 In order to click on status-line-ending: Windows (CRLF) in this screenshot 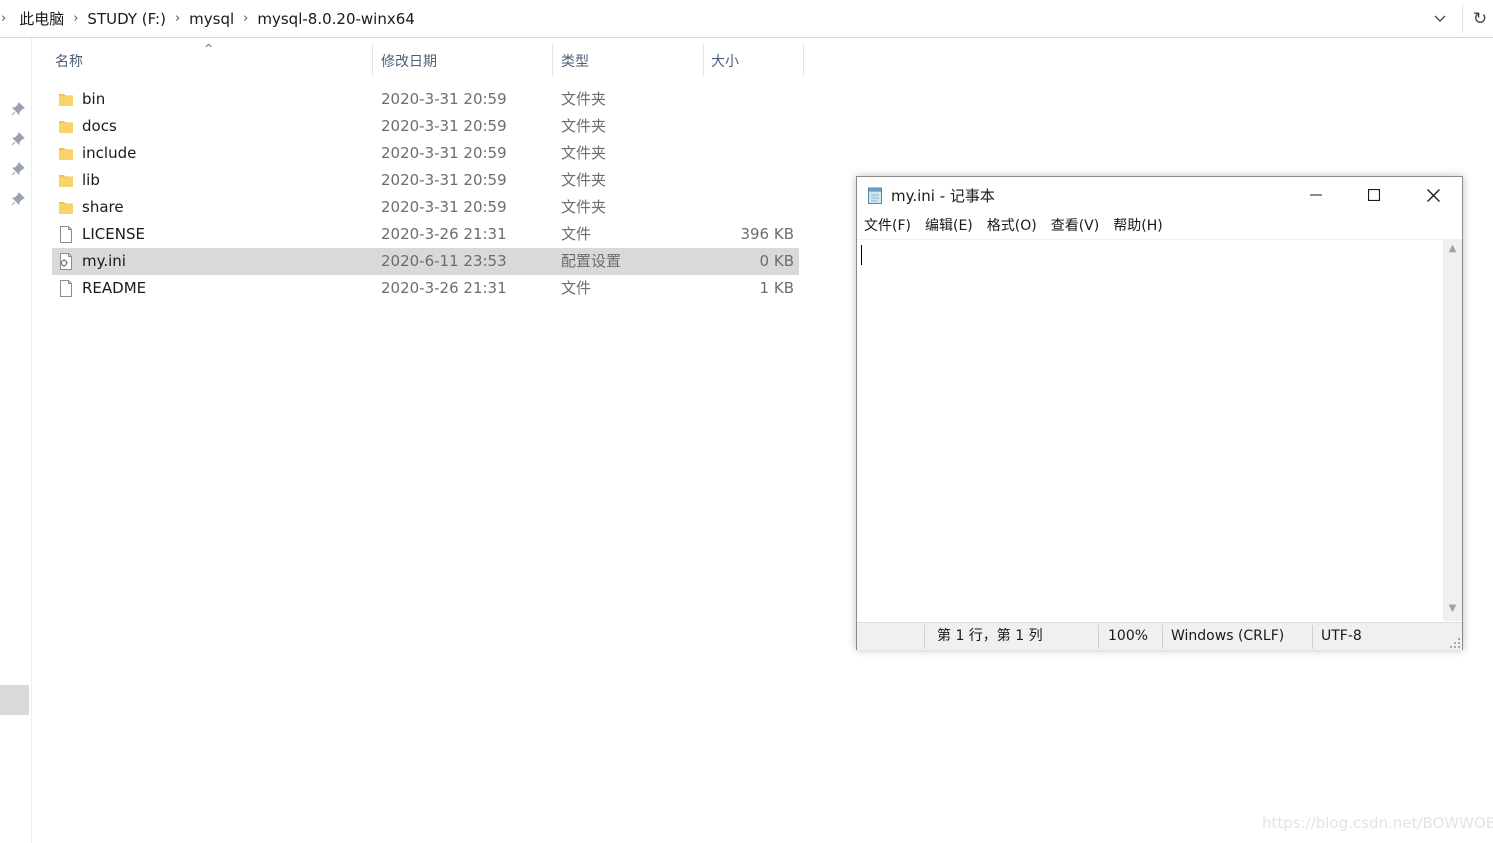, I will do `click(1228, 636)`.